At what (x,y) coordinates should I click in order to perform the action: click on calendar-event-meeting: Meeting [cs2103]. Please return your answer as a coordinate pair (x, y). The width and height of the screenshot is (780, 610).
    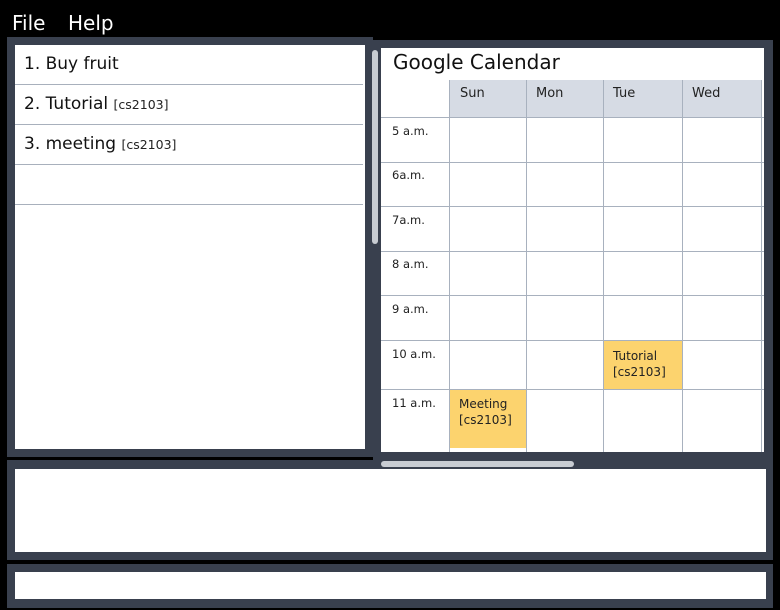
    Looking at the image, I should click on (488, 419).